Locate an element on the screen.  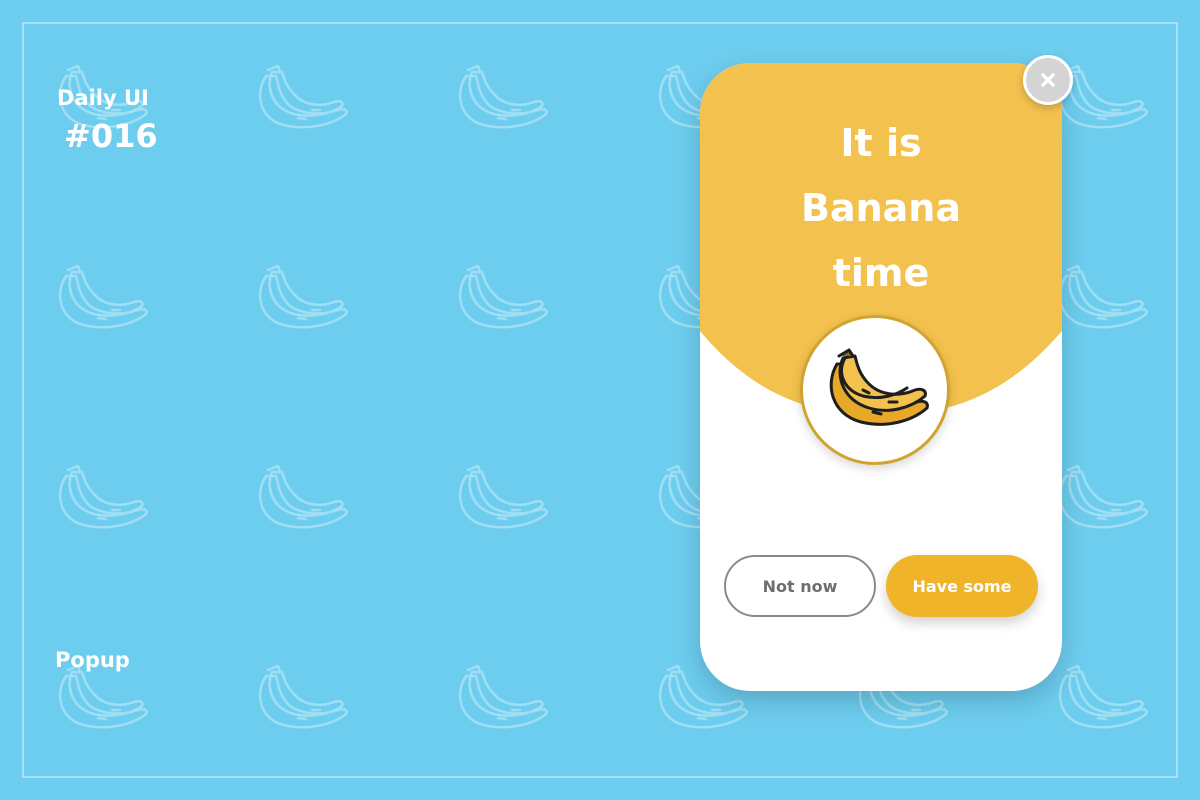
close-icon is located at coordinates (1048, 80).